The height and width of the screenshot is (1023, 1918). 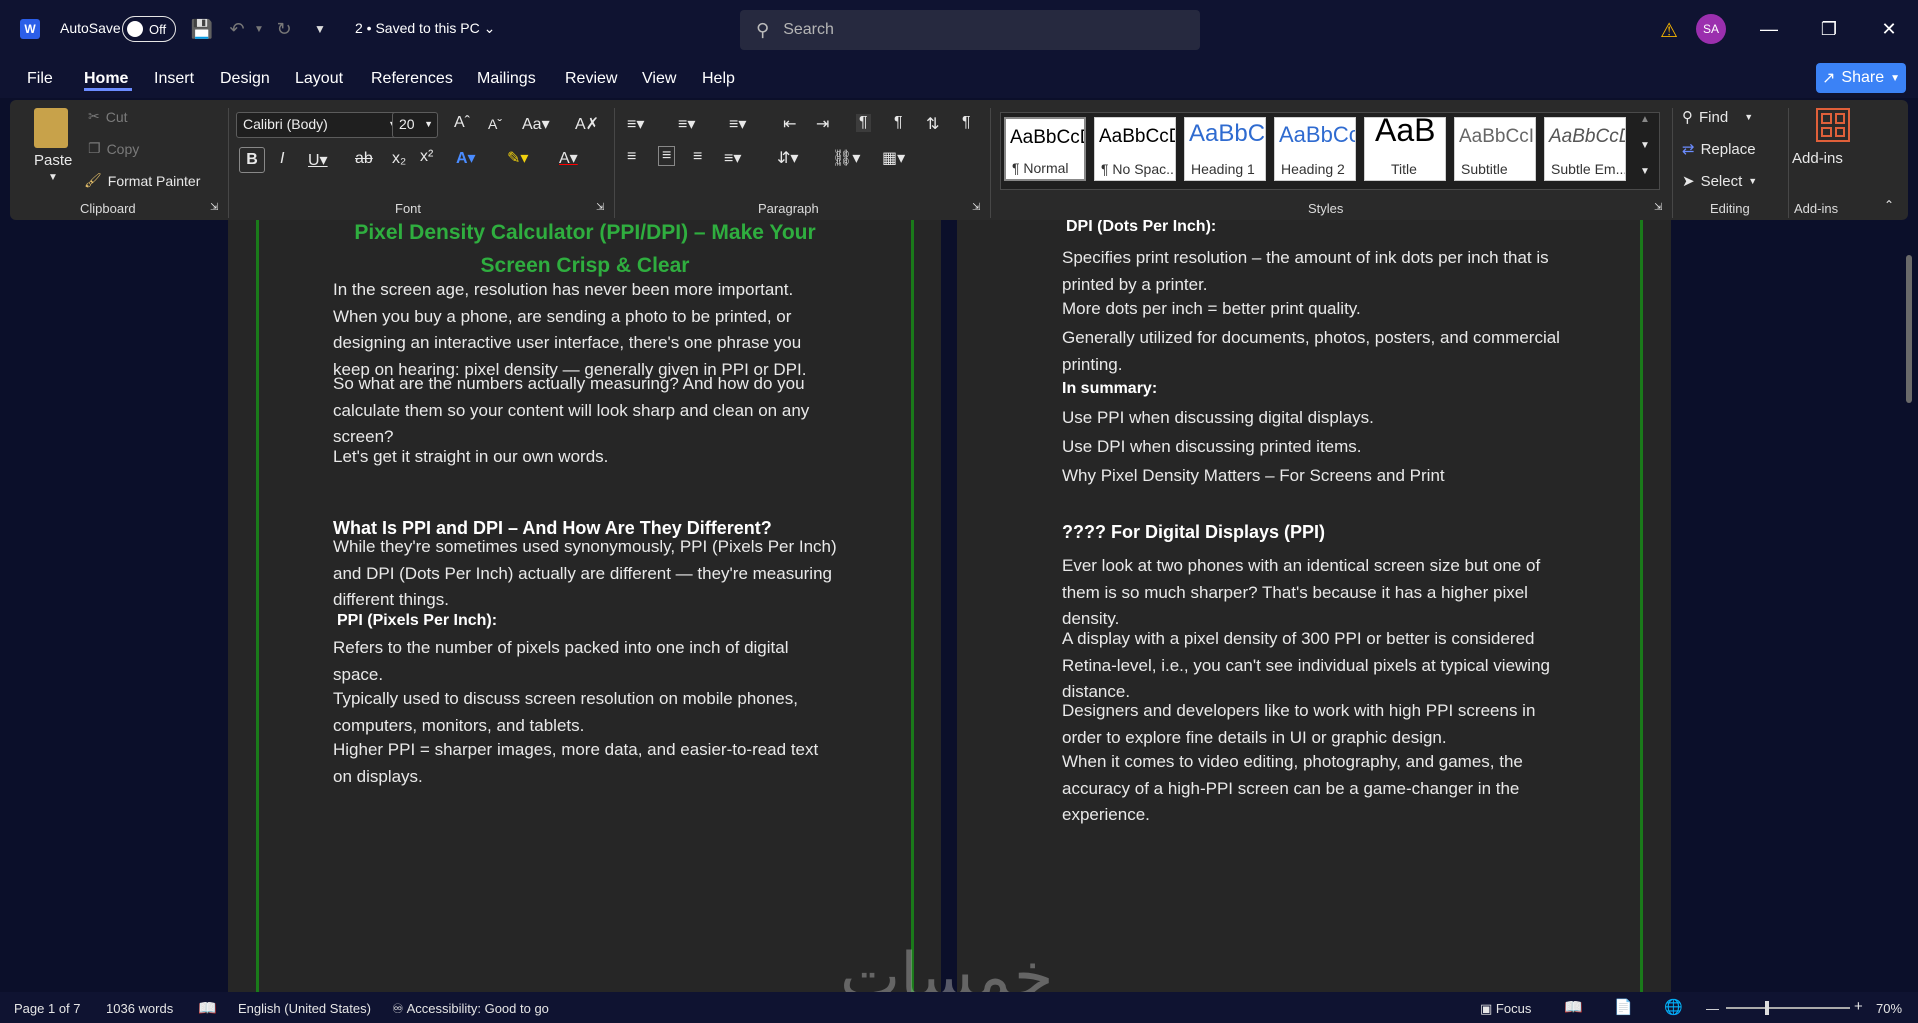 What do you see at coordinates (1623, 1007) in the screenshot?
I see `print-layout-icon: 📄` at bounding box center [1623, 1007].